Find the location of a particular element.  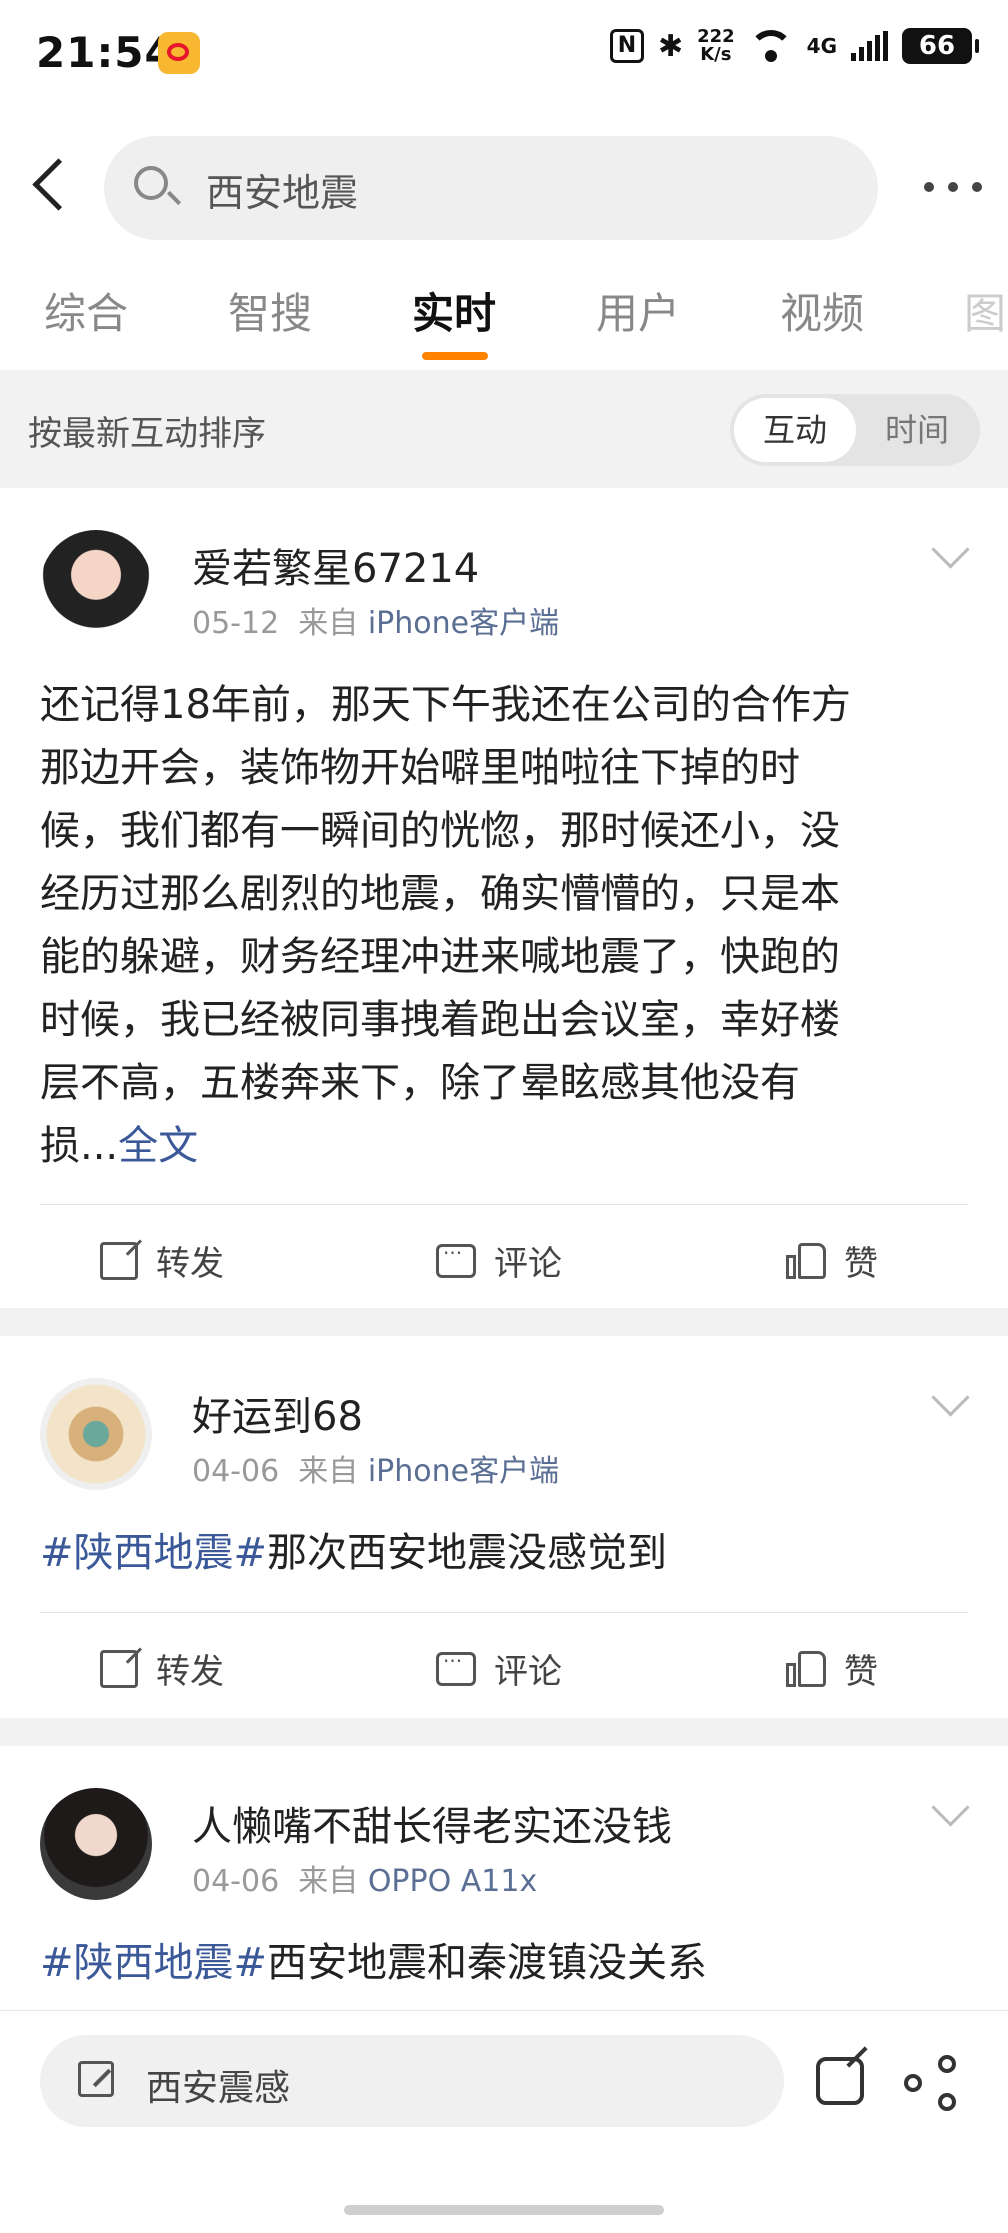

post-text-line: 经历过那么剧烈的地震，确实懵懵的，只是本 is located at coordinates (440, 894).